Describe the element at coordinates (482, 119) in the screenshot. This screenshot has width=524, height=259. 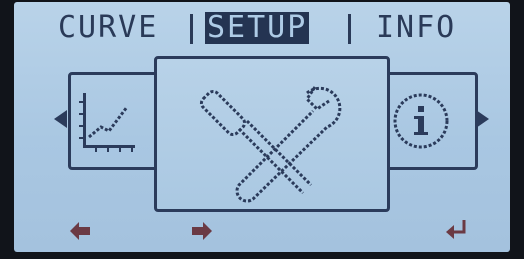
I see `scroll-right-arrow-icon` at that location.